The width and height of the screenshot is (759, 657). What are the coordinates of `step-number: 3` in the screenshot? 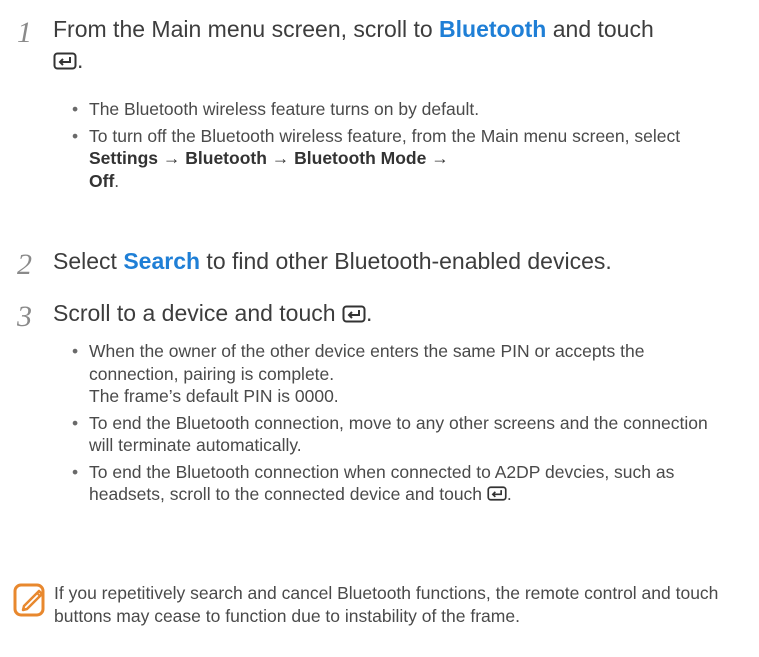 It's located at (24, 316).